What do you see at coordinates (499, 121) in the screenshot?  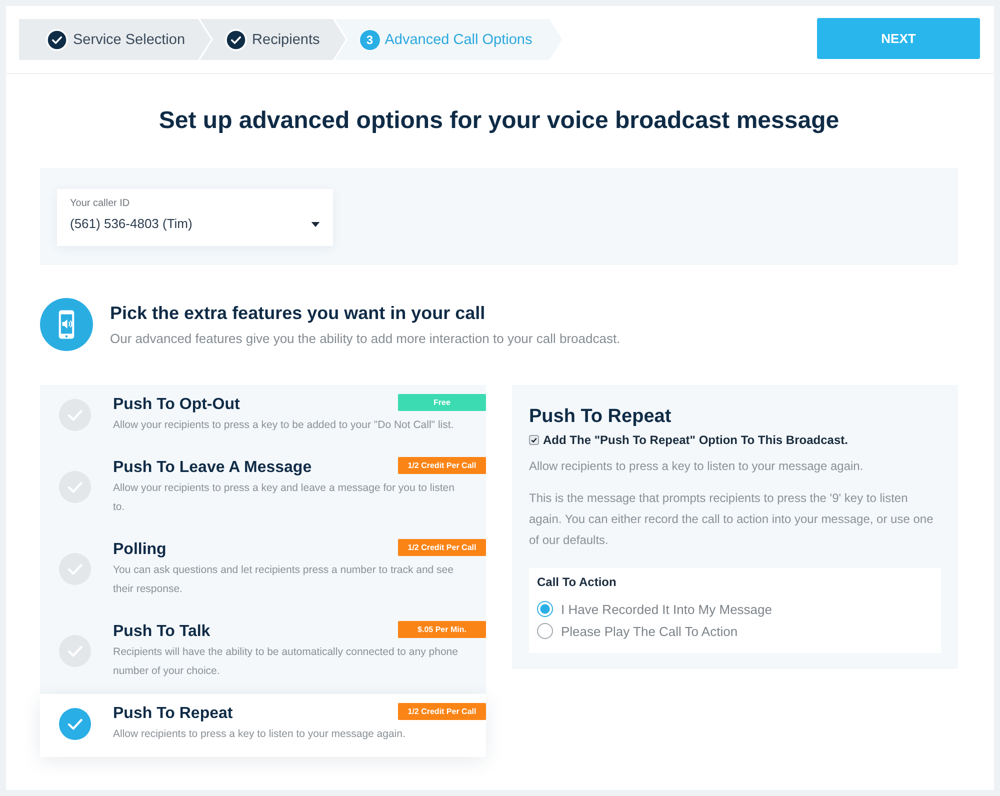 I see `page-title: Set up advanced options for your voice broadcast message` at bounding box center [499, 121].